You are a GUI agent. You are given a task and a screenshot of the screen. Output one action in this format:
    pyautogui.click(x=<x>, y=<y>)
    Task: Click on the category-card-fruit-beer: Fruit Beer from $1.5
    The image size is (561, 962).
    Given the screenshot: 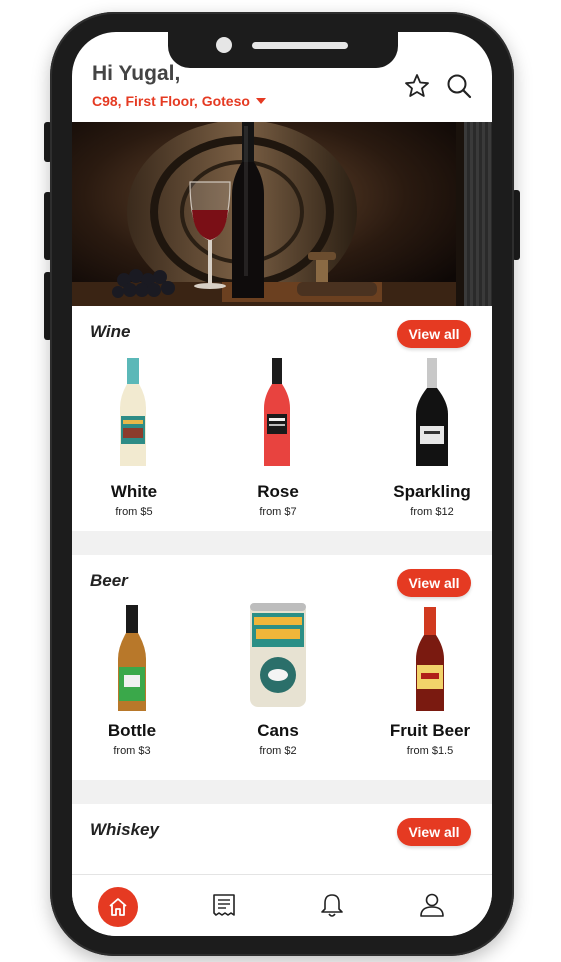 What is the action you would take?
    pyautogui.click(x=430, y=680)
    